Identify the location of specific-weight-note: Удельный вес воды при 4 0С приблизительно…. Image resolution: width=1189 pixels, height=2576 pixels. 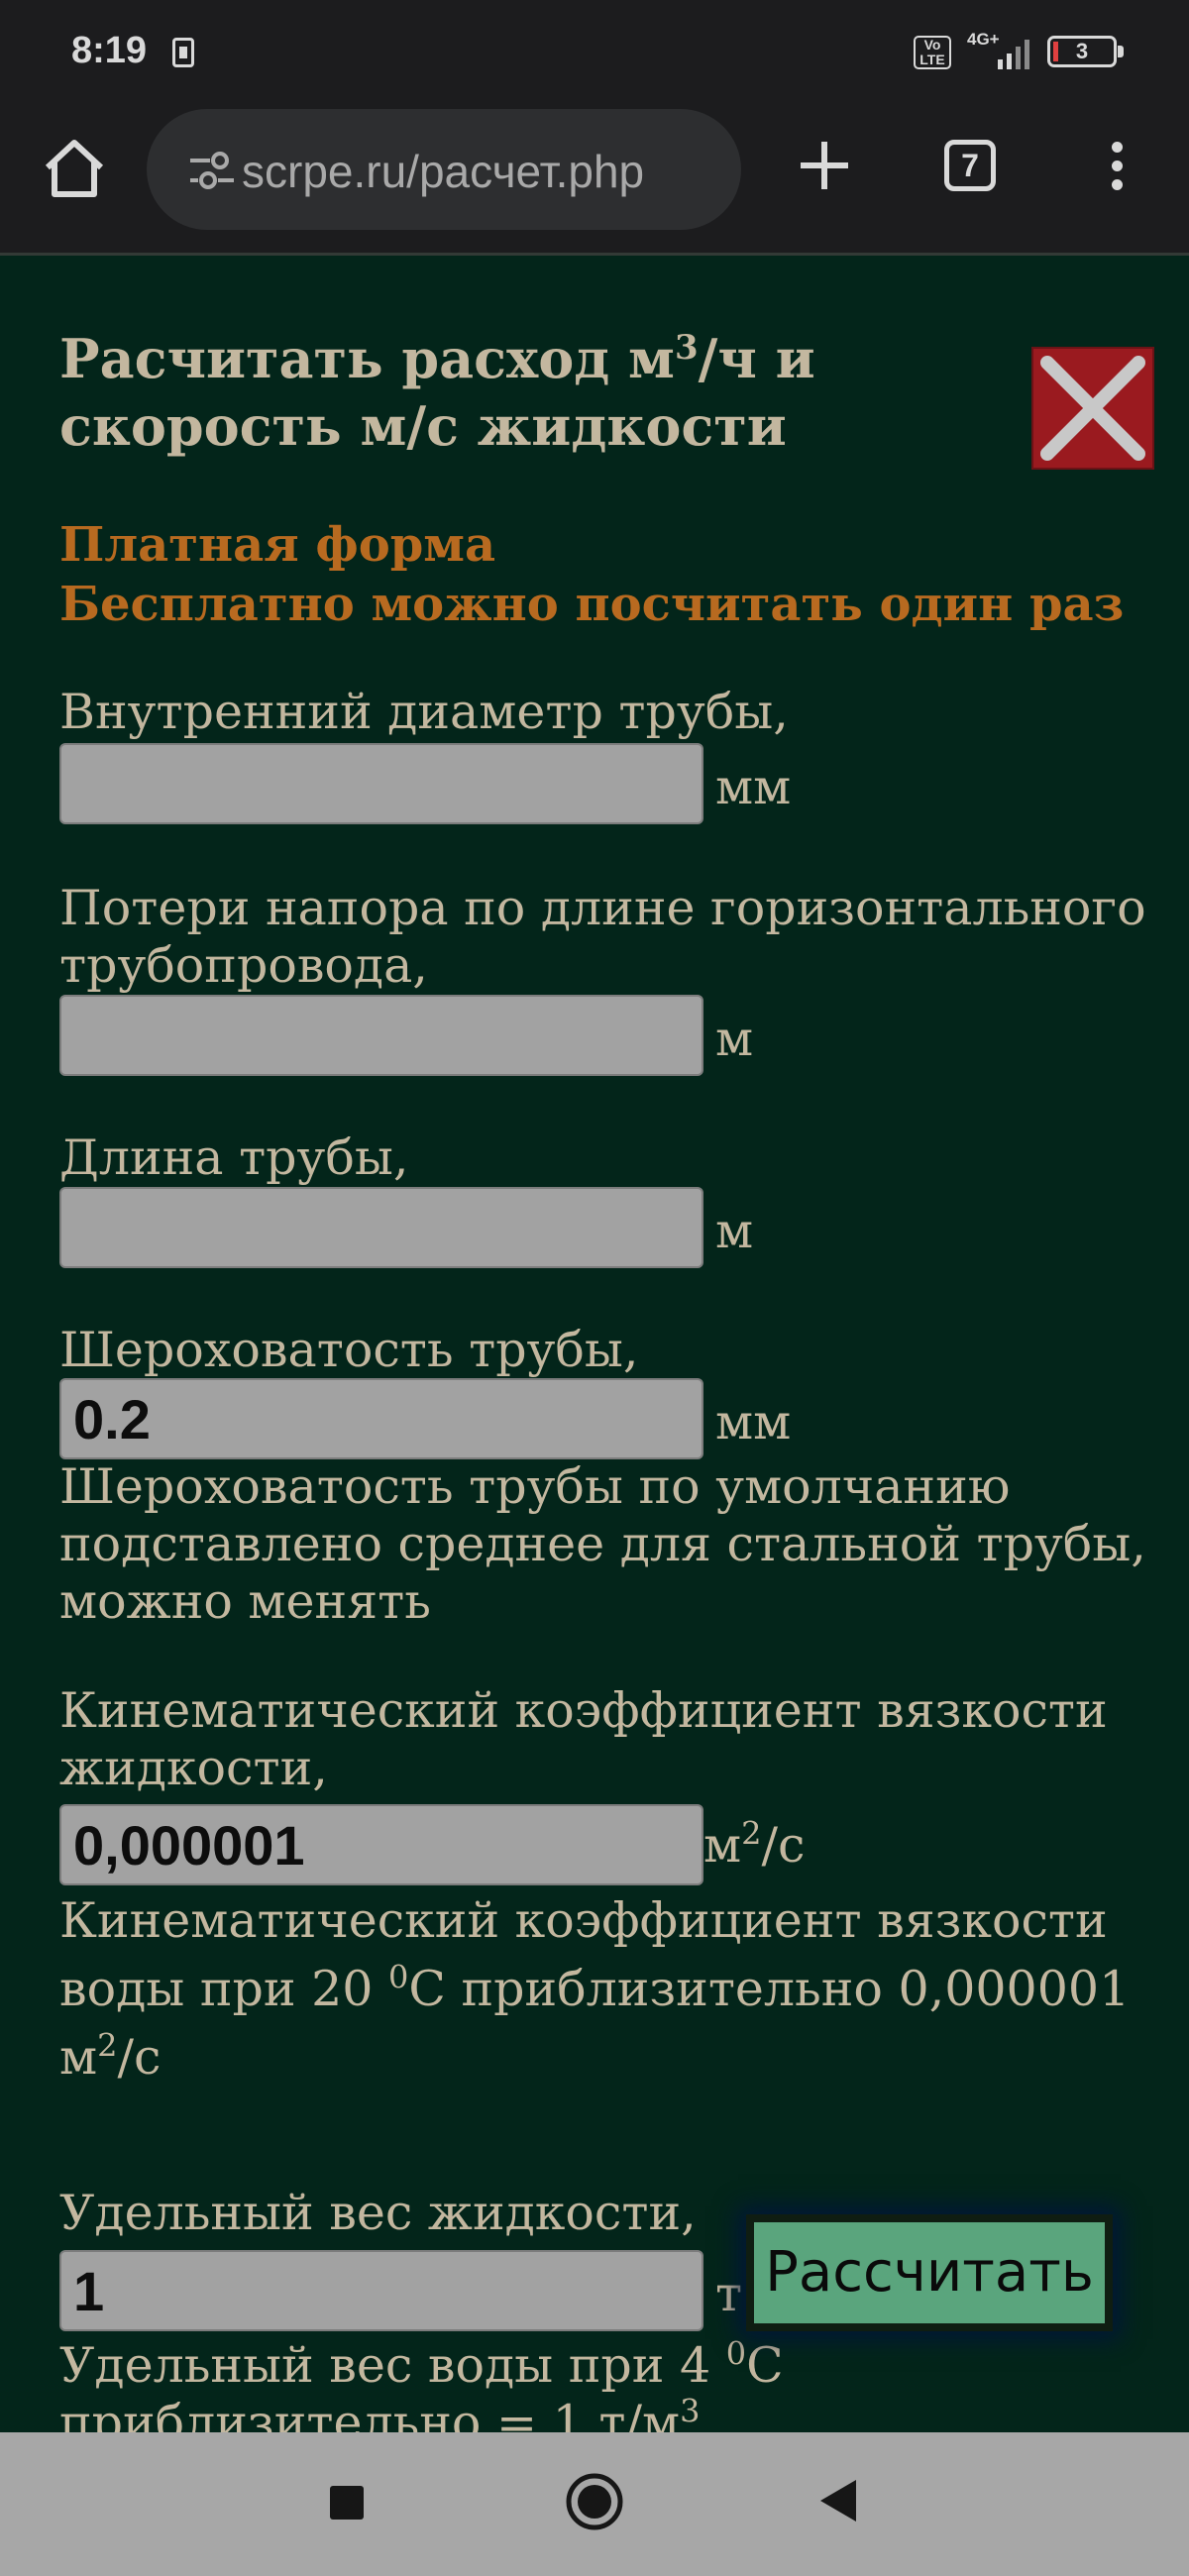
(422, 2383).